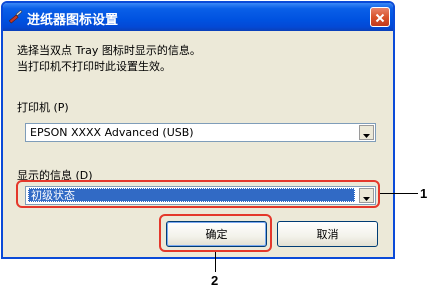 Image resolution: width=430 pixels, height=290 pixels. Describe the element at coordinates (16, 17) in the screenshot. I see `wrench-icon` at that location.